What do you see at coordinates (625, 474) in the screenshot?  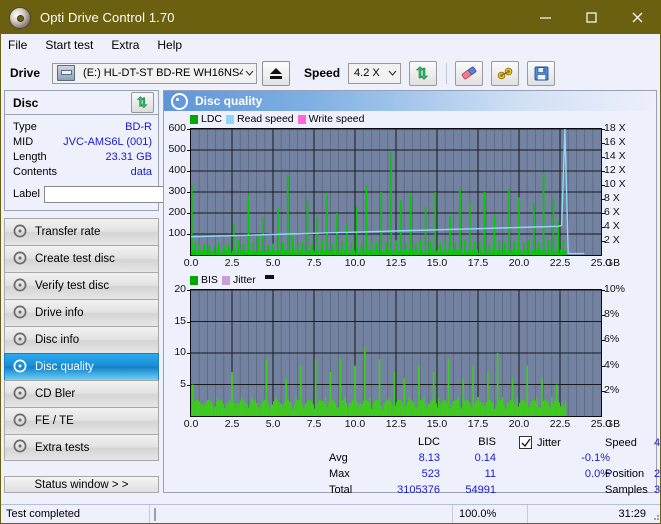 I see `position-stat-label: Position` at bounding box center [625, 474].